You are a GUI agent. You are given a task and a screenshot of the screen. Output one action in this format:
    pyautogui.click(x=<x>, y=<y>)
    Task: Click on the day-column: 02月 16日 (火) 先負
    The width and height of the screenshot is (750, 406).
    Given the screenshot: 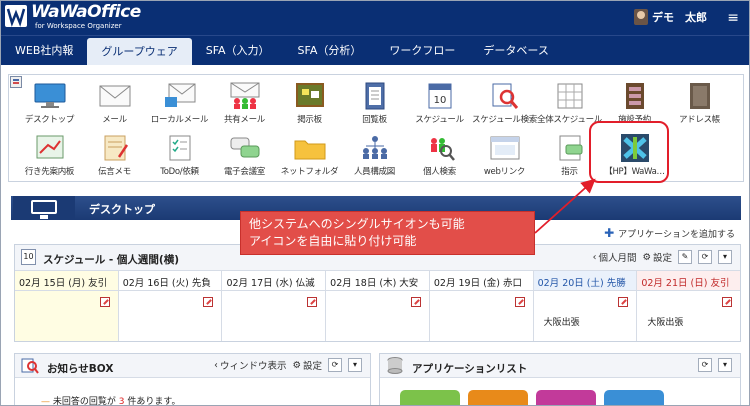 What is the action you would take?
    pyautogui.click(x=170, y=306)
    